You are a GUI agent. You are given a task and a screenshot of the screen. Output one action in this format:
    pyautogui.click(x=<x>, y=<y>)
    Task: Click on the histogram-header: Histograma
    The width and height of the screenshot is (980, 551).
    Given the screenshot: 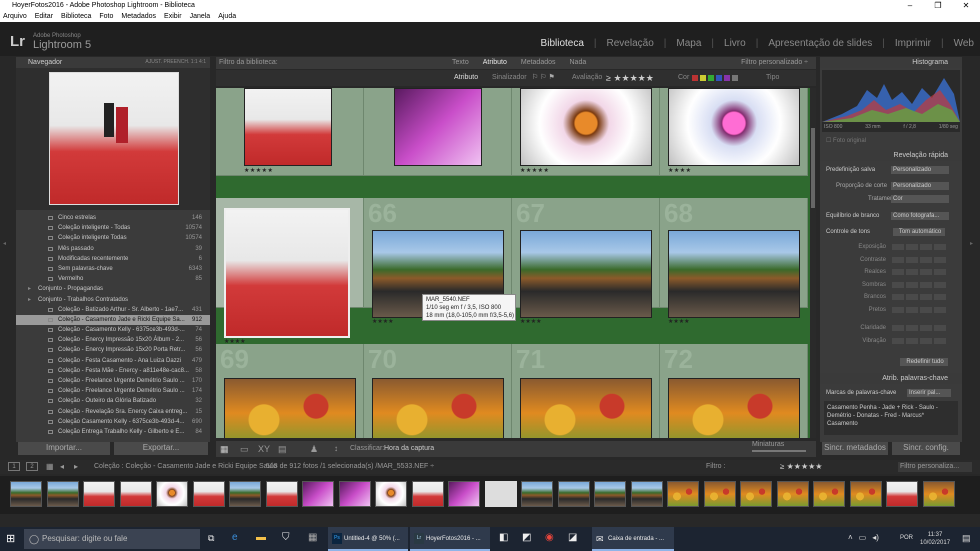 What is the action you would take?
    pyautogui.click(x=891, y=62)
    